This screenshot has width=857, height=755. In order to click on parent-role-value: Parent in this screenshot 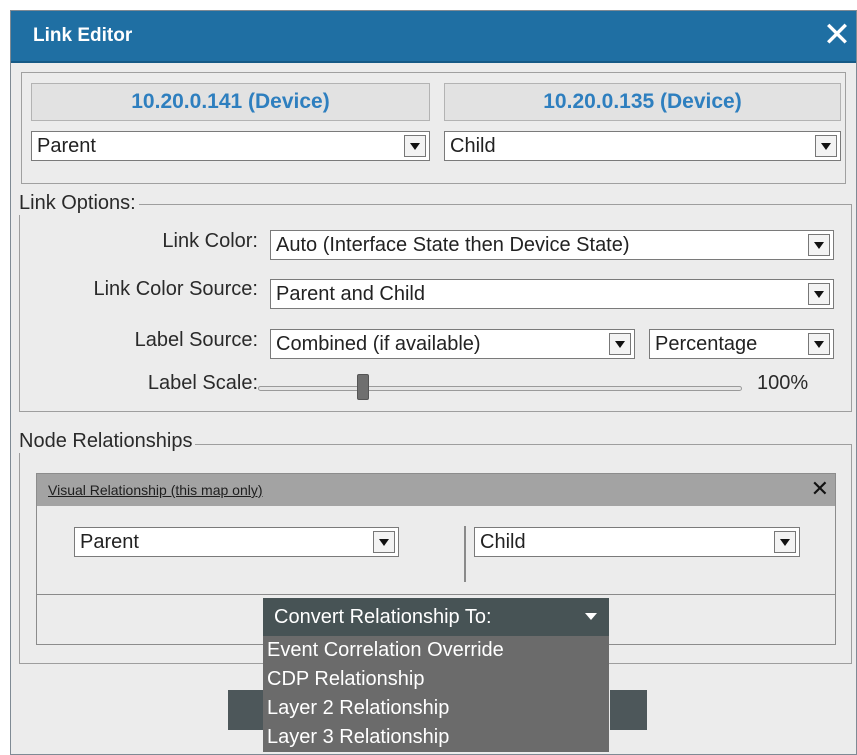, I will do `click(66, 146)`.